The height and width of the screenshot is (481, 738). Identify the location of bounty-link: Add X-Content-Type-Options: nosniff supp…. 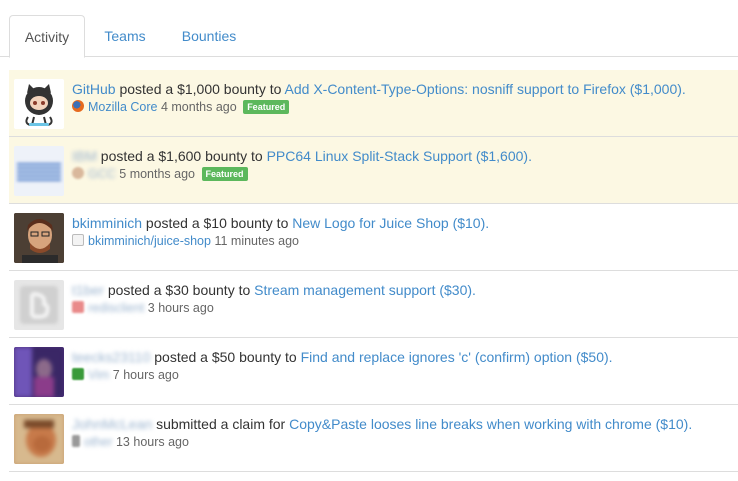
(485, 89).